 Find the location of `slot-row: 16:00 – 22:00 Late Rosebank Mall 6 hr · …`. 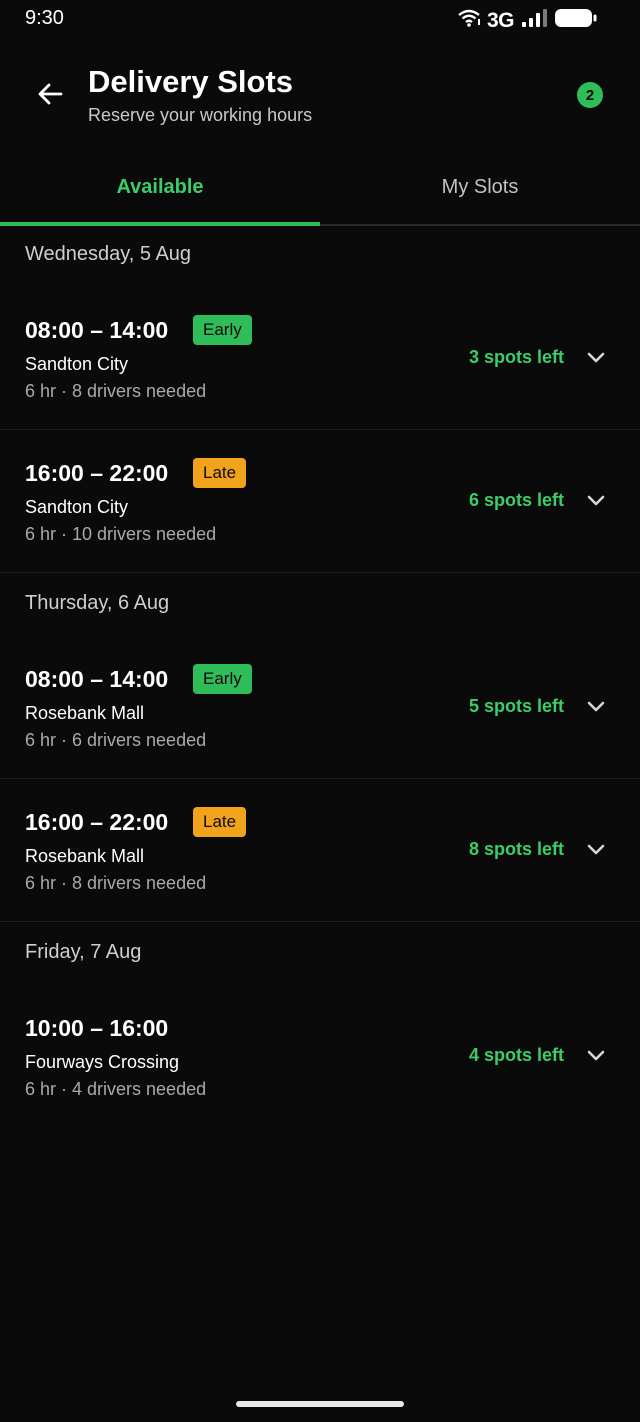

slot-row: 16:00 – 22:00 Late Rosebank Mall 6 hr · … is located at coordinates (320, 851).